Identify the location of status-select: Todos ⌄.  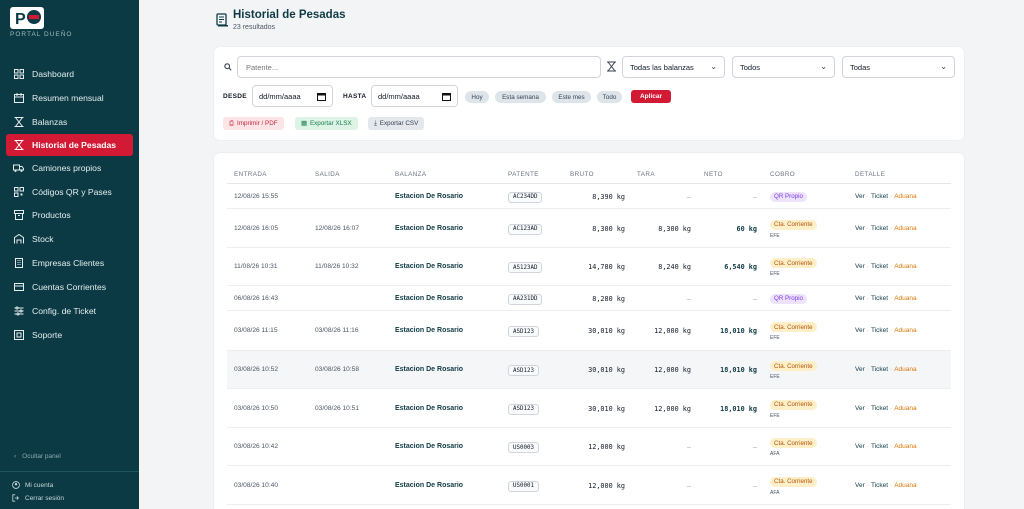
(783, 67).